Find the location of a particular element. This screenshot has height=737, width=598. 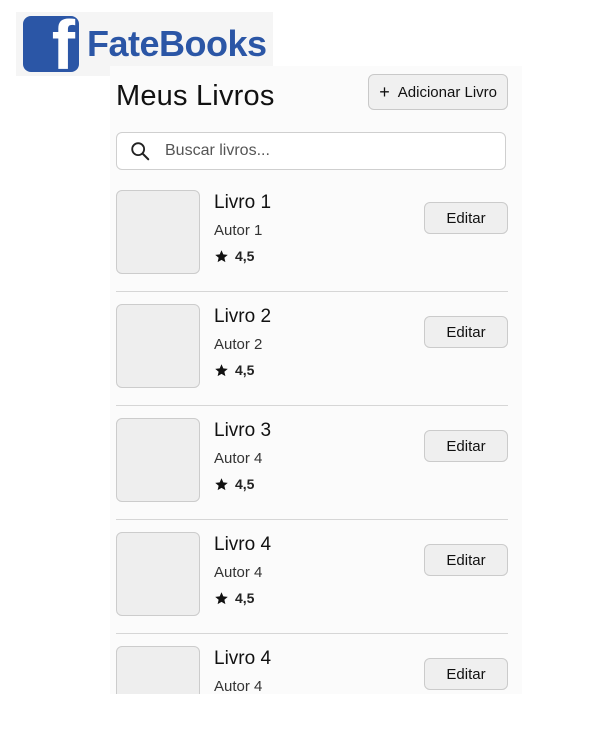

book-title: Livro 3 is located at coordinates (243, 430).